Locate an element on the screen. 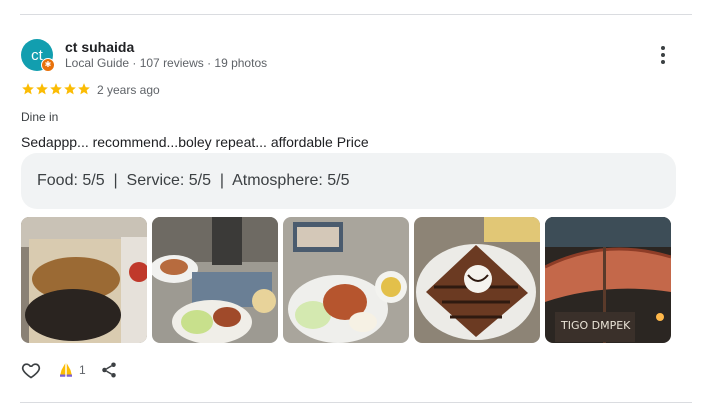  photo-food-table-icon is located at coordinates (215, 280).